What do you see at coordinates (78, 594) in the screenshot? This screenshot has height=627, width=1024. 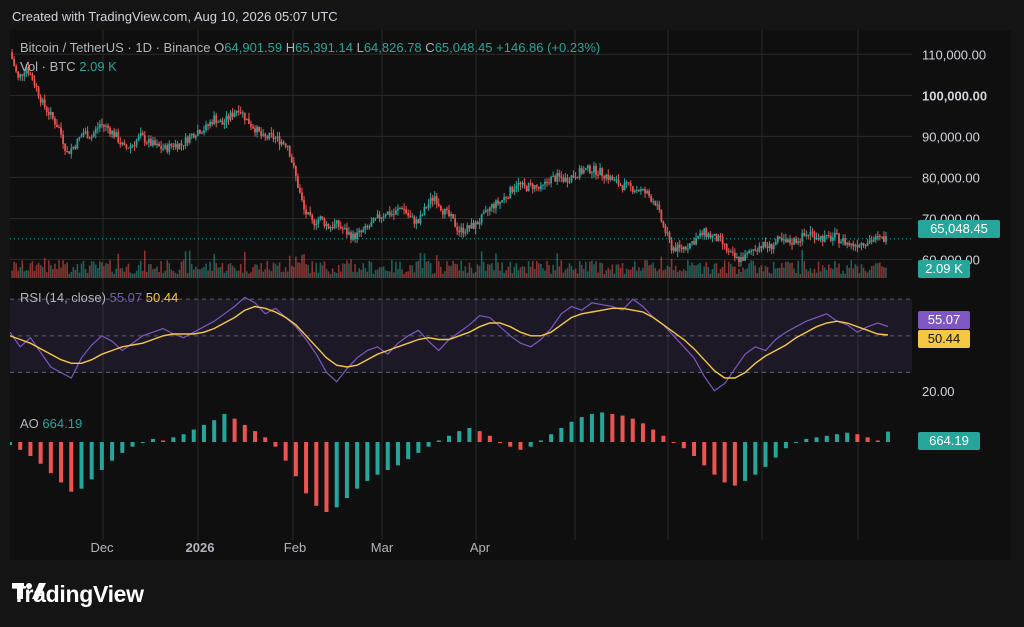 I see `tradingview-logo: TradingView` at bounding box center [78, 594].